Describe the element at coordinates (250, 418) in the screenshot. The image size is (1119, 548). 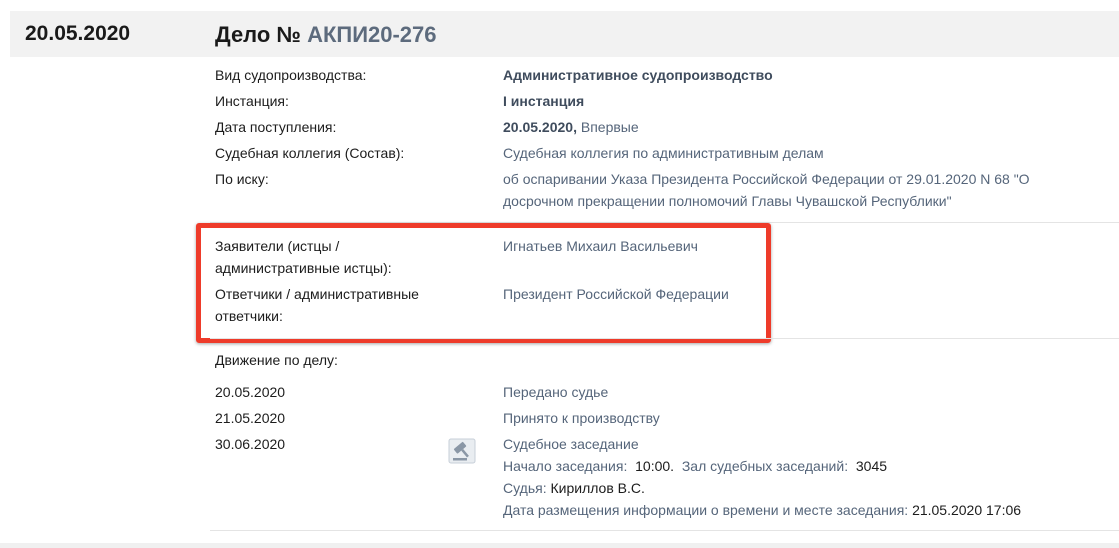
I see `event-date-2: 21.05.2020` at that location.